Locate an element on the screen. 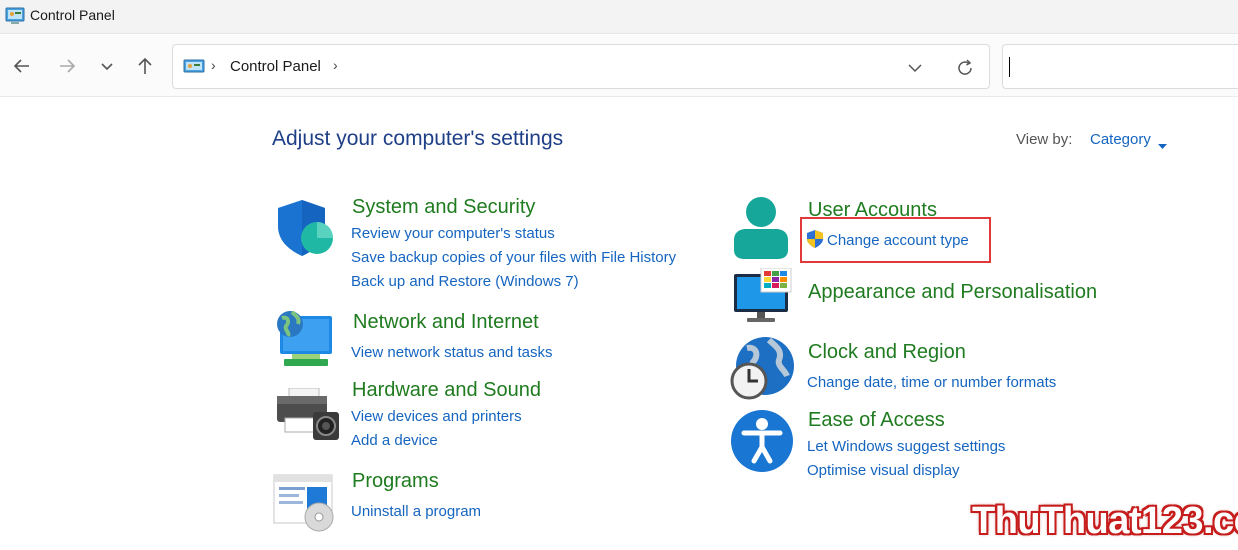 The height and width of the screenshot is (550, 1238). view-by-dropdown: Category is located at coordinates (1120, 139).